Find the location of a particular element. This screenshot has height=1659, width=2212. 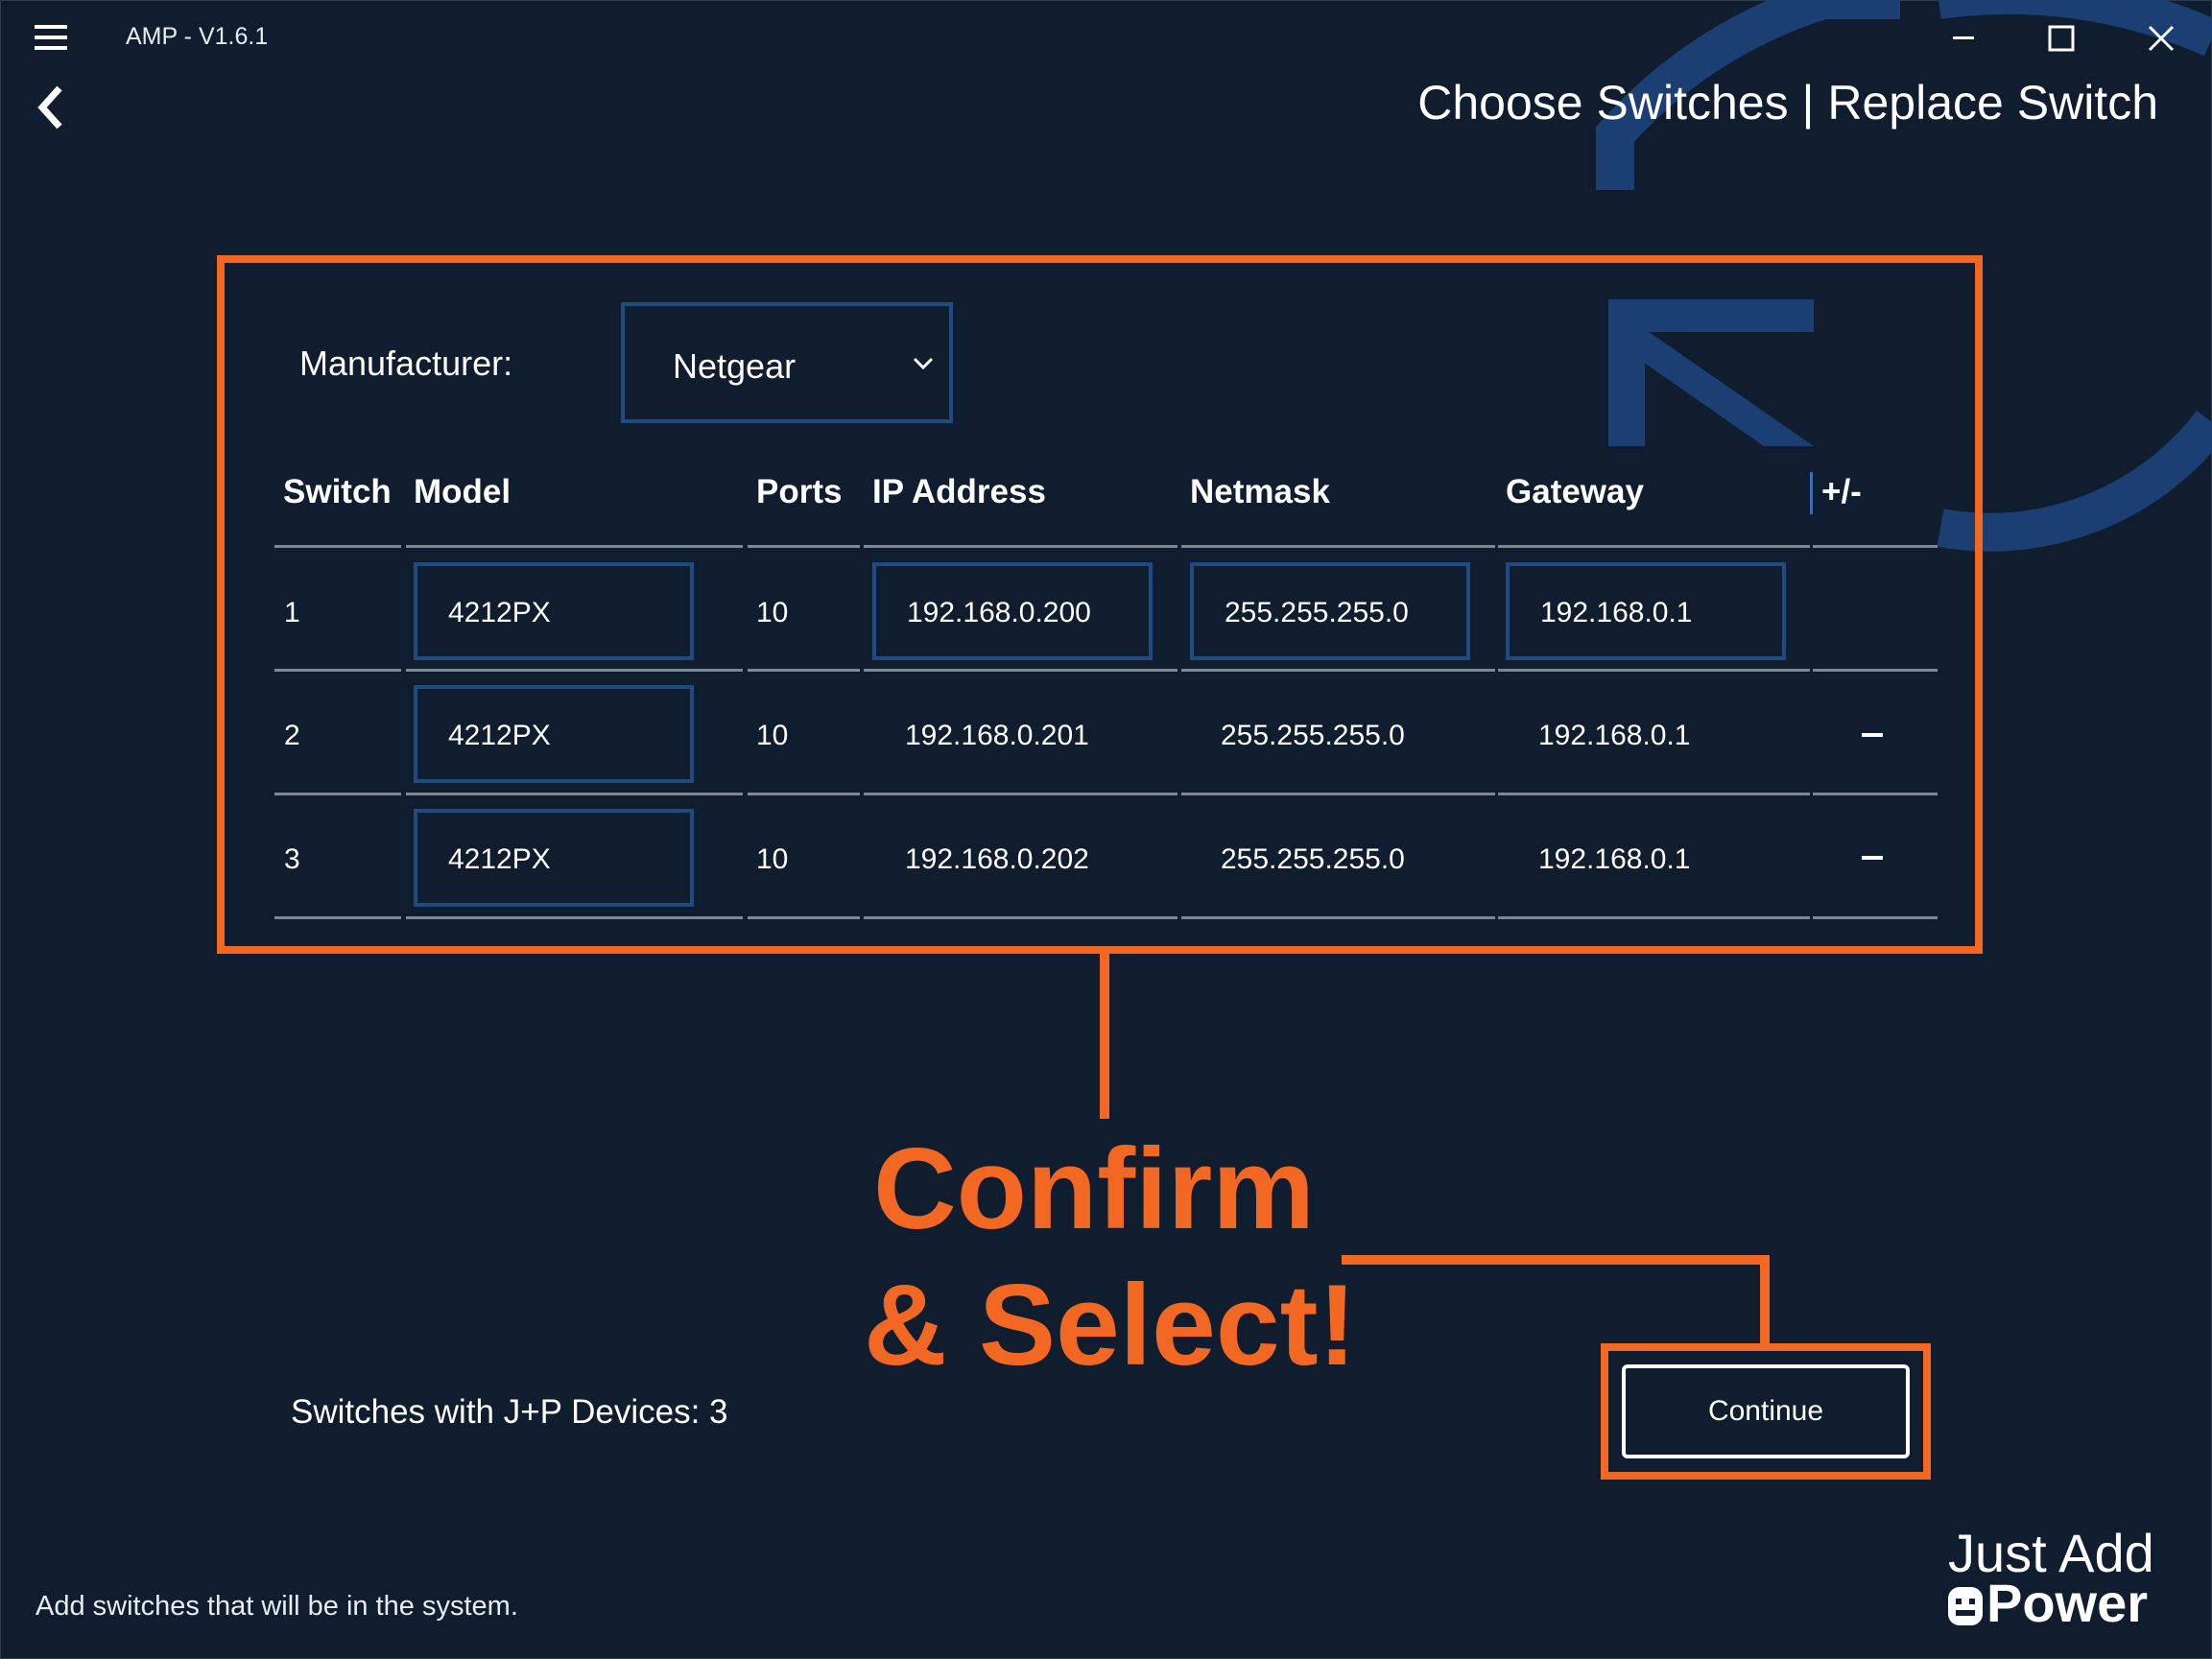

row-1-netmask-input: 255.255.255.0 is located at coordinates (1330, 611).